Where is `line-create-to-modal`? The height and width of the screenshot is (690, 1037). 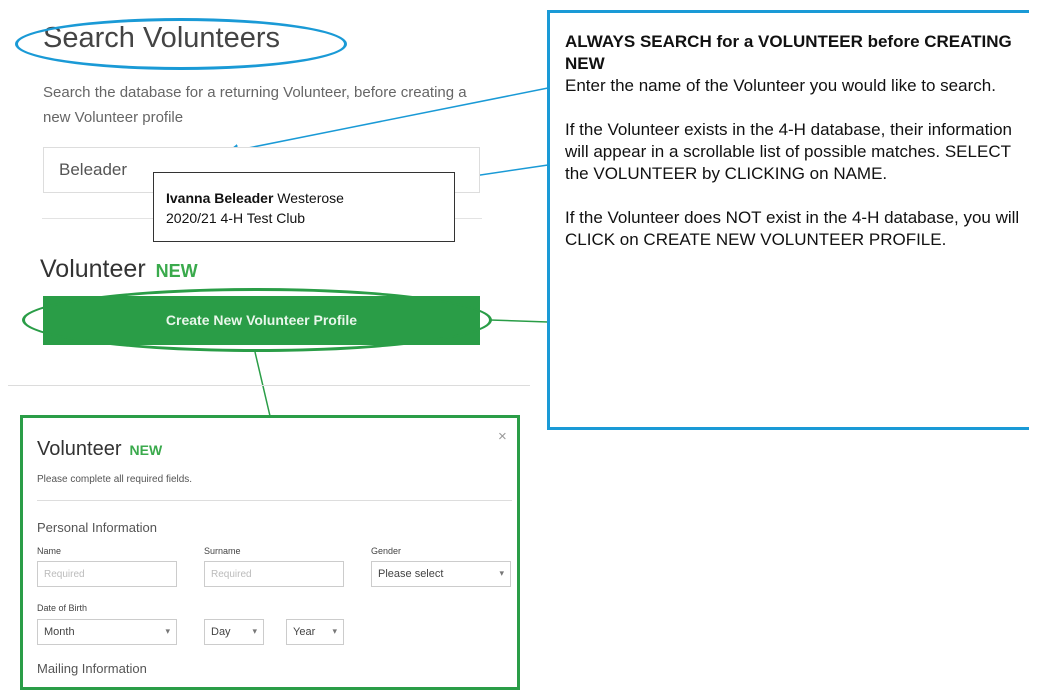 line-create-to-modal is located at coordinates (262, 384).